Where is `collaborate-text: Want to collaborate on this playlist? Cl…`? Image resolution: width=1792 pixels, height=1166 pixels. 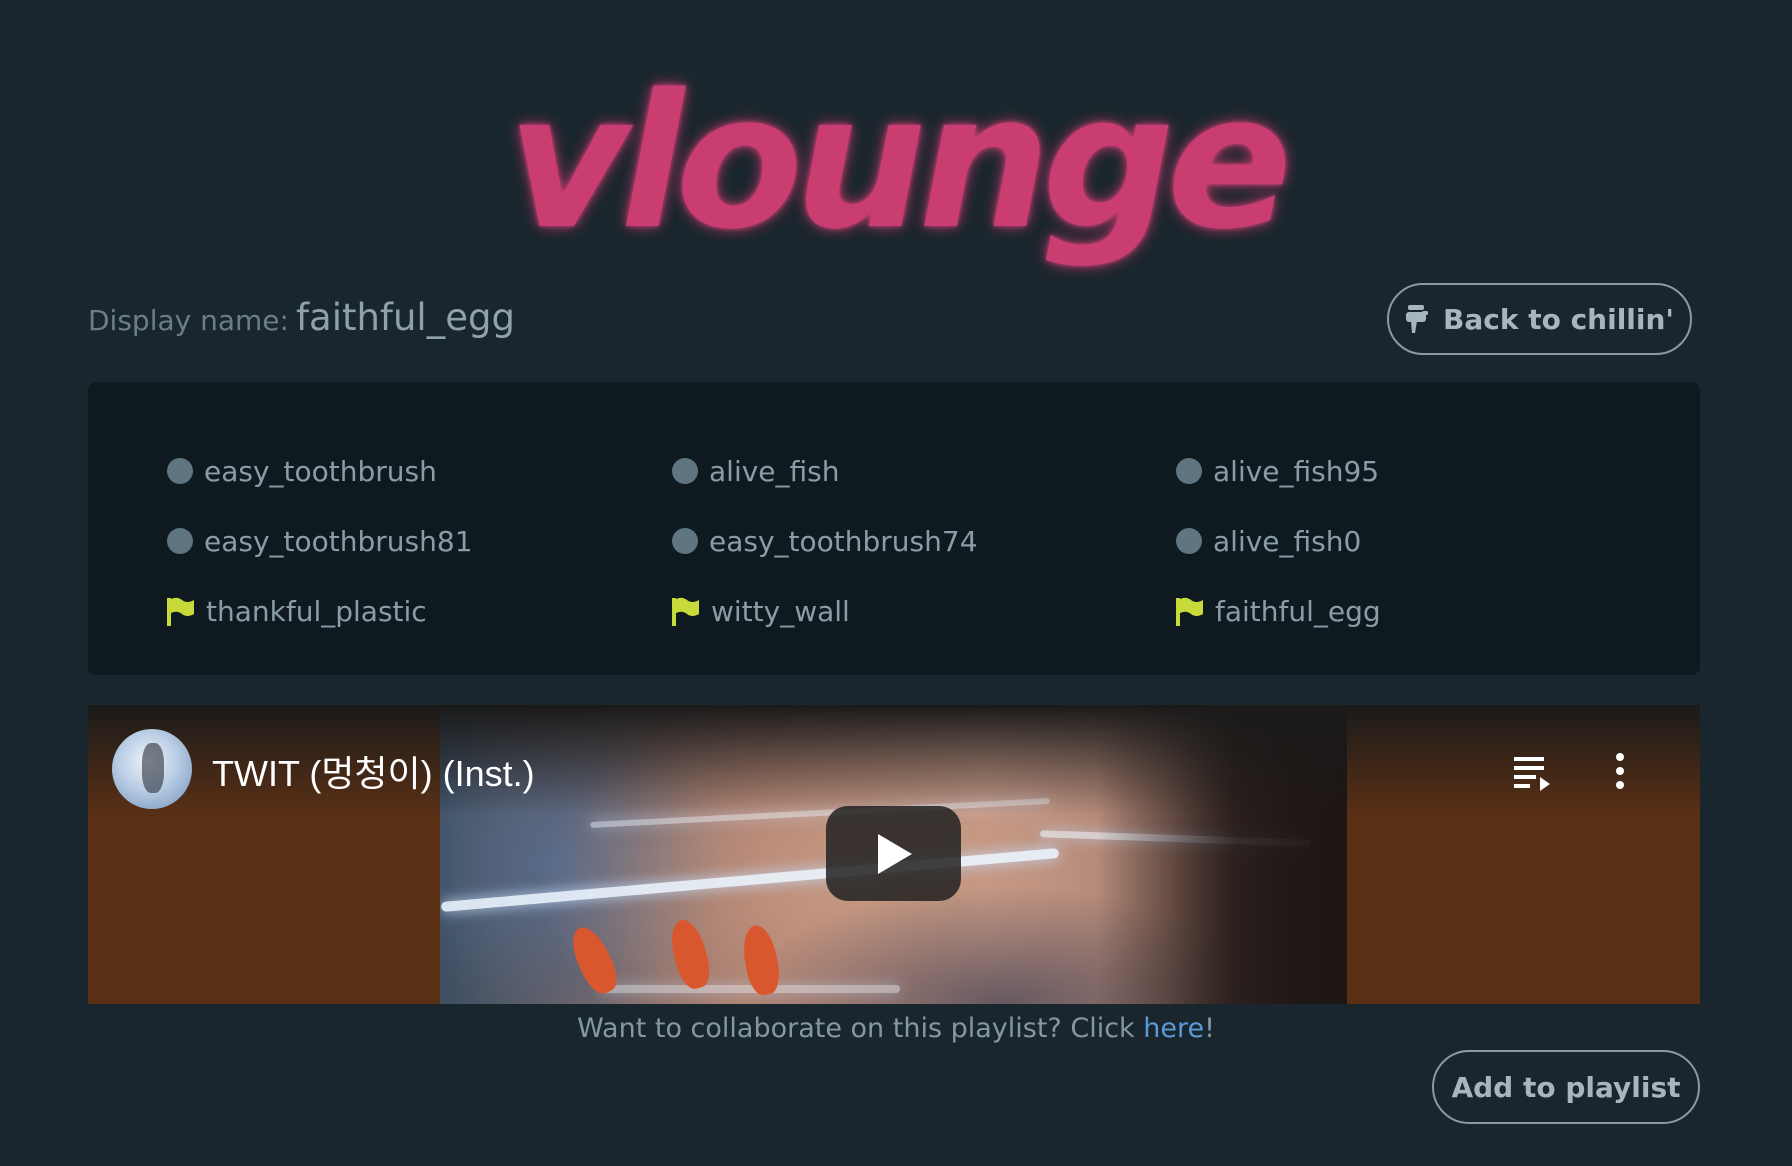
collaborate-text: Want to collaborate on this playlist? Cl… is located at coordinates (896, 1028).